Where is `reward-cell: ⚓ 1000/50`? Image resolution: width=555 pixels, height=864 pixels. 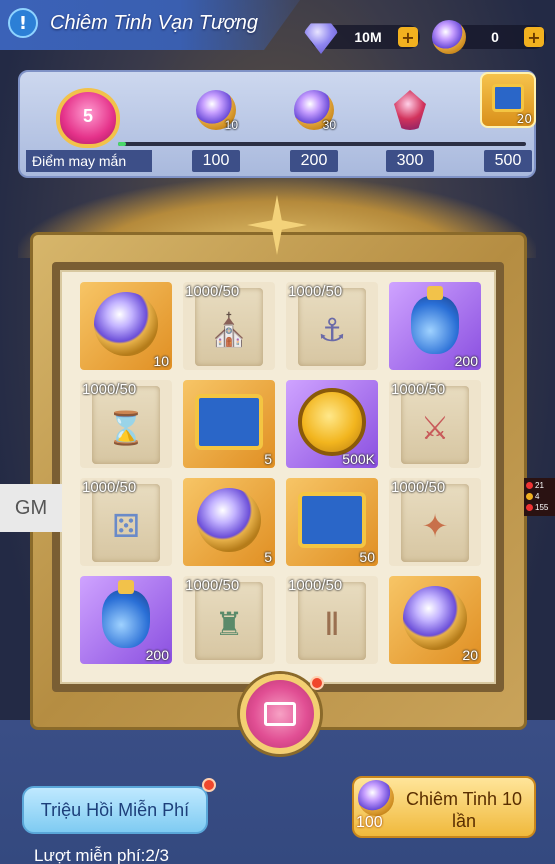
reward-cell: ⚓ 1000/50 is located at coordinates (332, 326).